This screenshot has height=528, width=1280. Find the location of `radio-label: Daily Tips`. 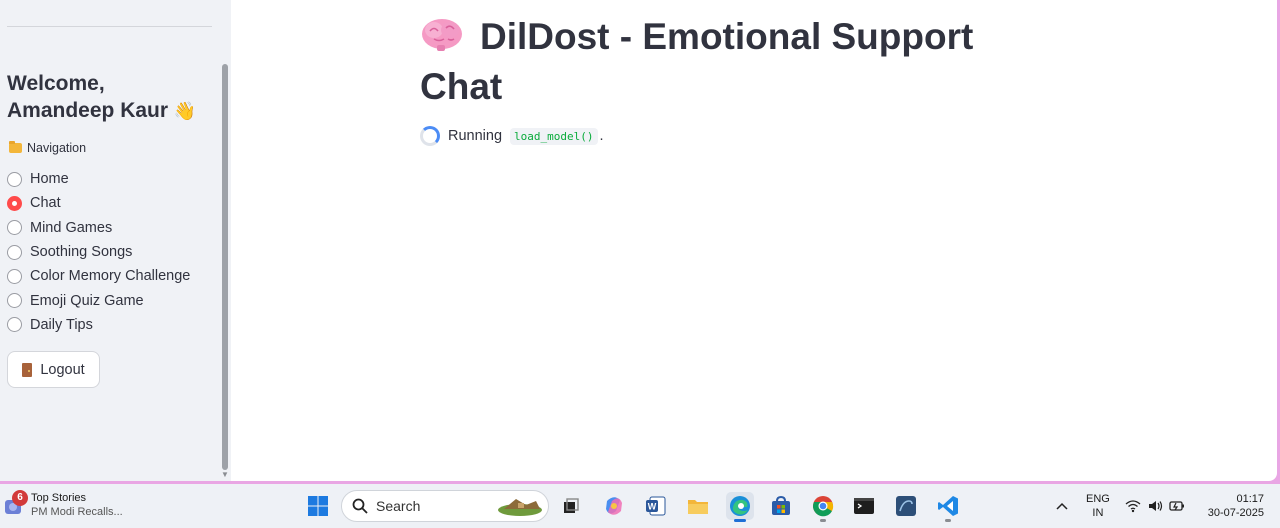

radio-label: Daily Tips is located at coordinates (61, 324).